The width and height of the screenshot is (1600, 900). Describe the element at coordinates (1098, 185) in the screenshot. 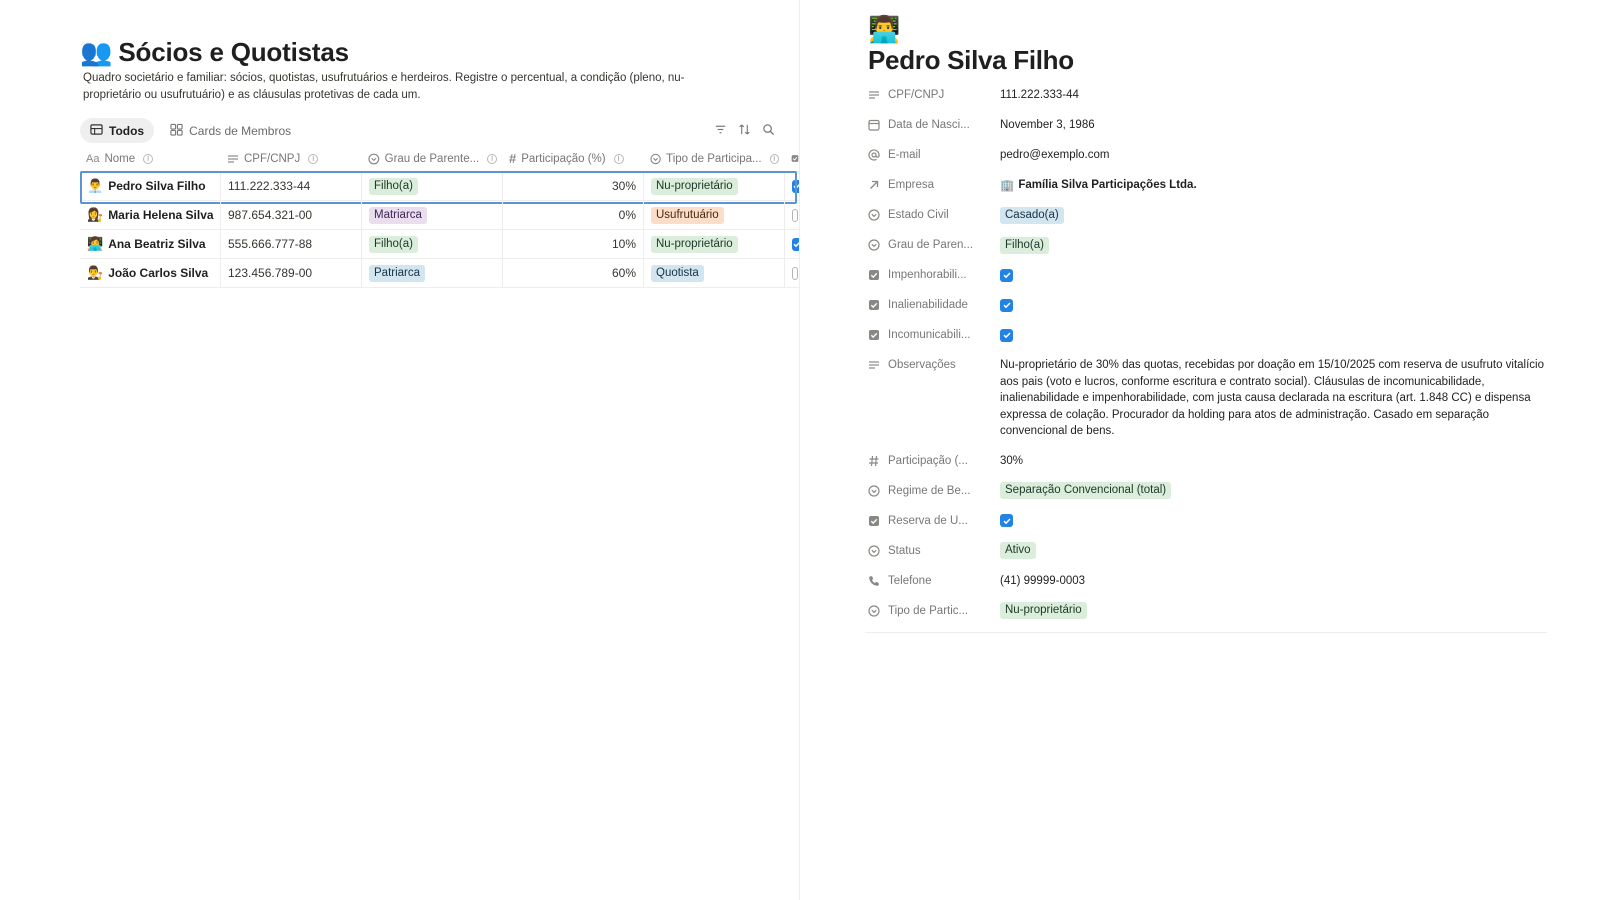

I see `relation-link: 🏢 Família Silva Participações Ltda.` at that location.